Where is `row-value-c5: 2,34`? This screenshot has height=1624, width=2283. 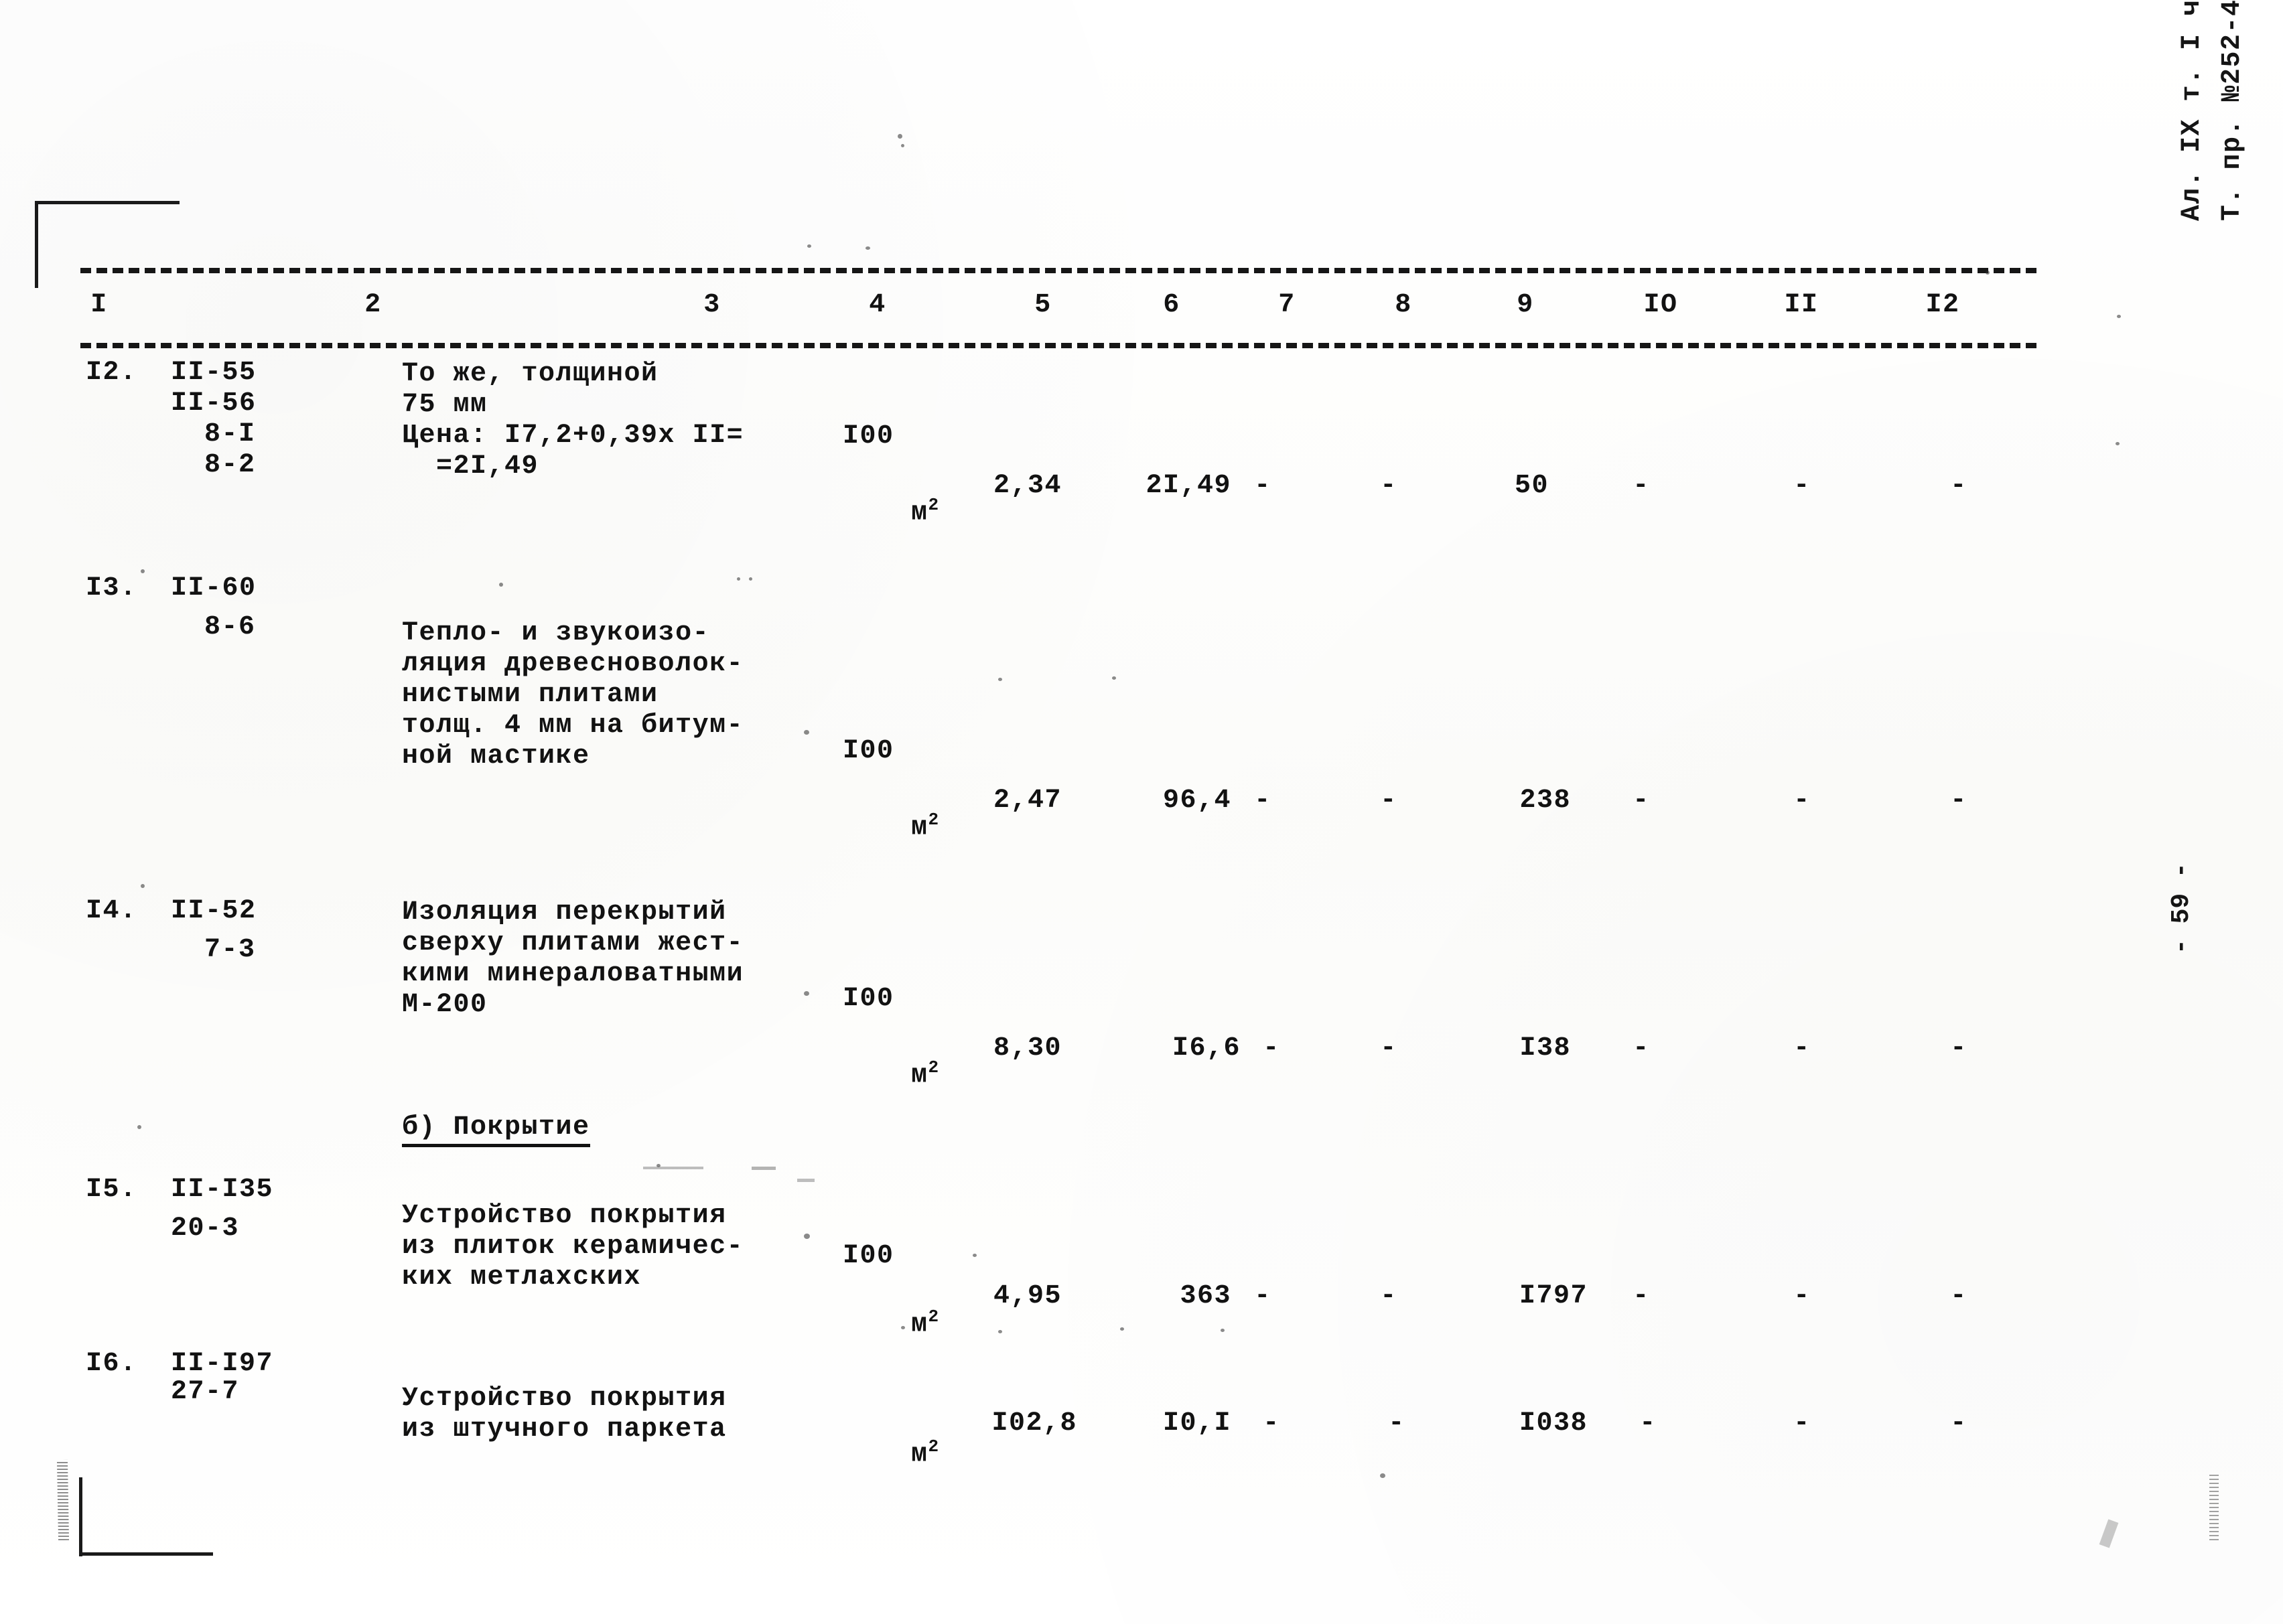 row-value-c5: 2,34 is located at coordinates (1027, 486).